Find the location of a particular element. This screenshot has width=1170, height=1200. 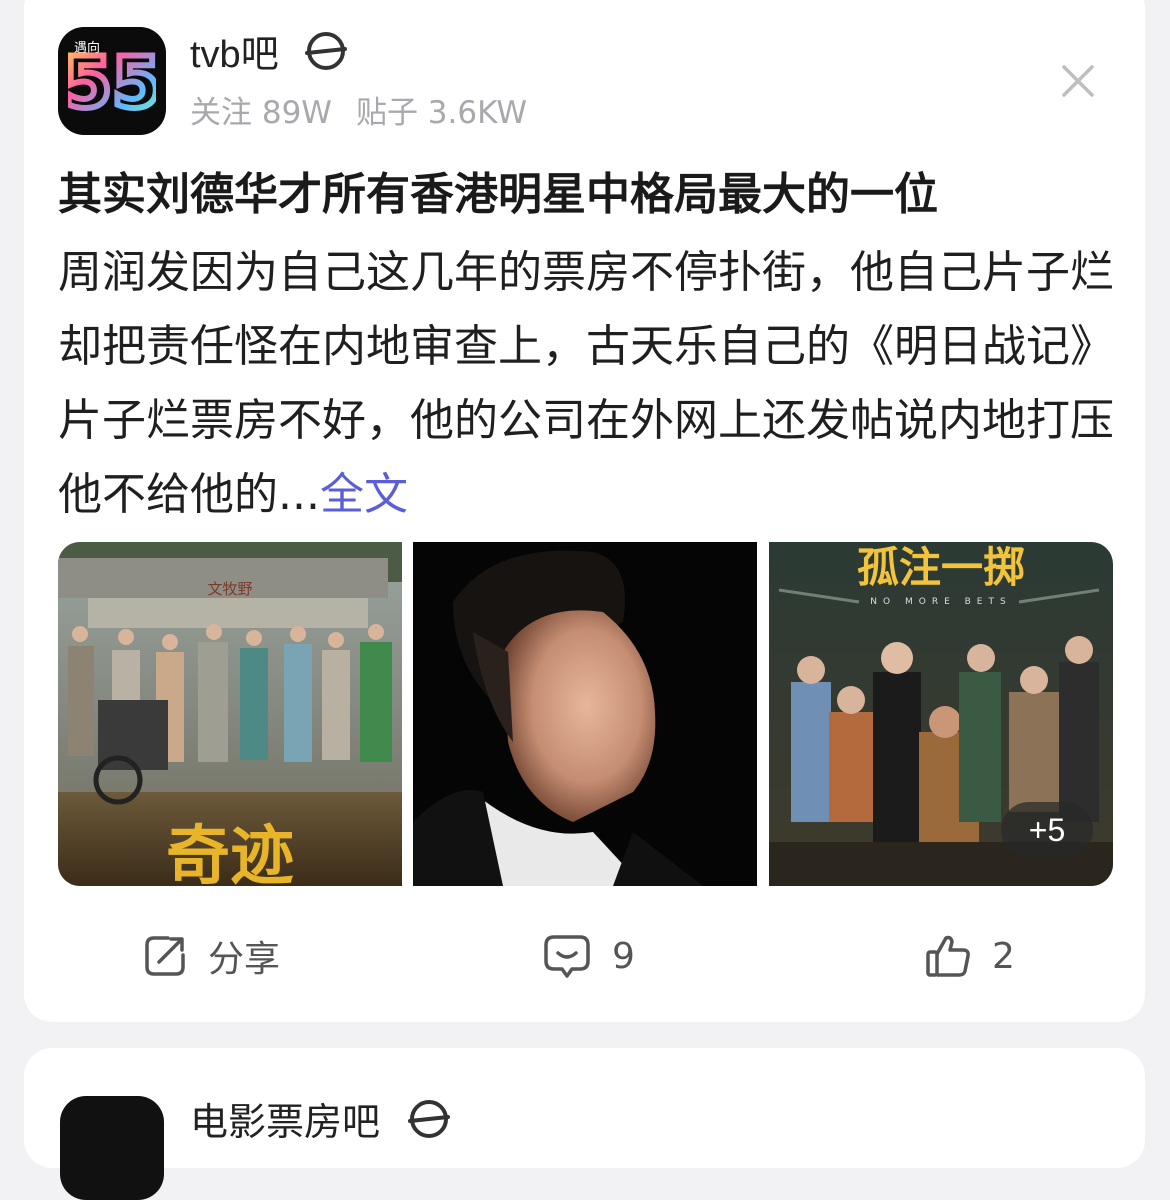

like-count: 2 is located at coordinates (1003, 956).